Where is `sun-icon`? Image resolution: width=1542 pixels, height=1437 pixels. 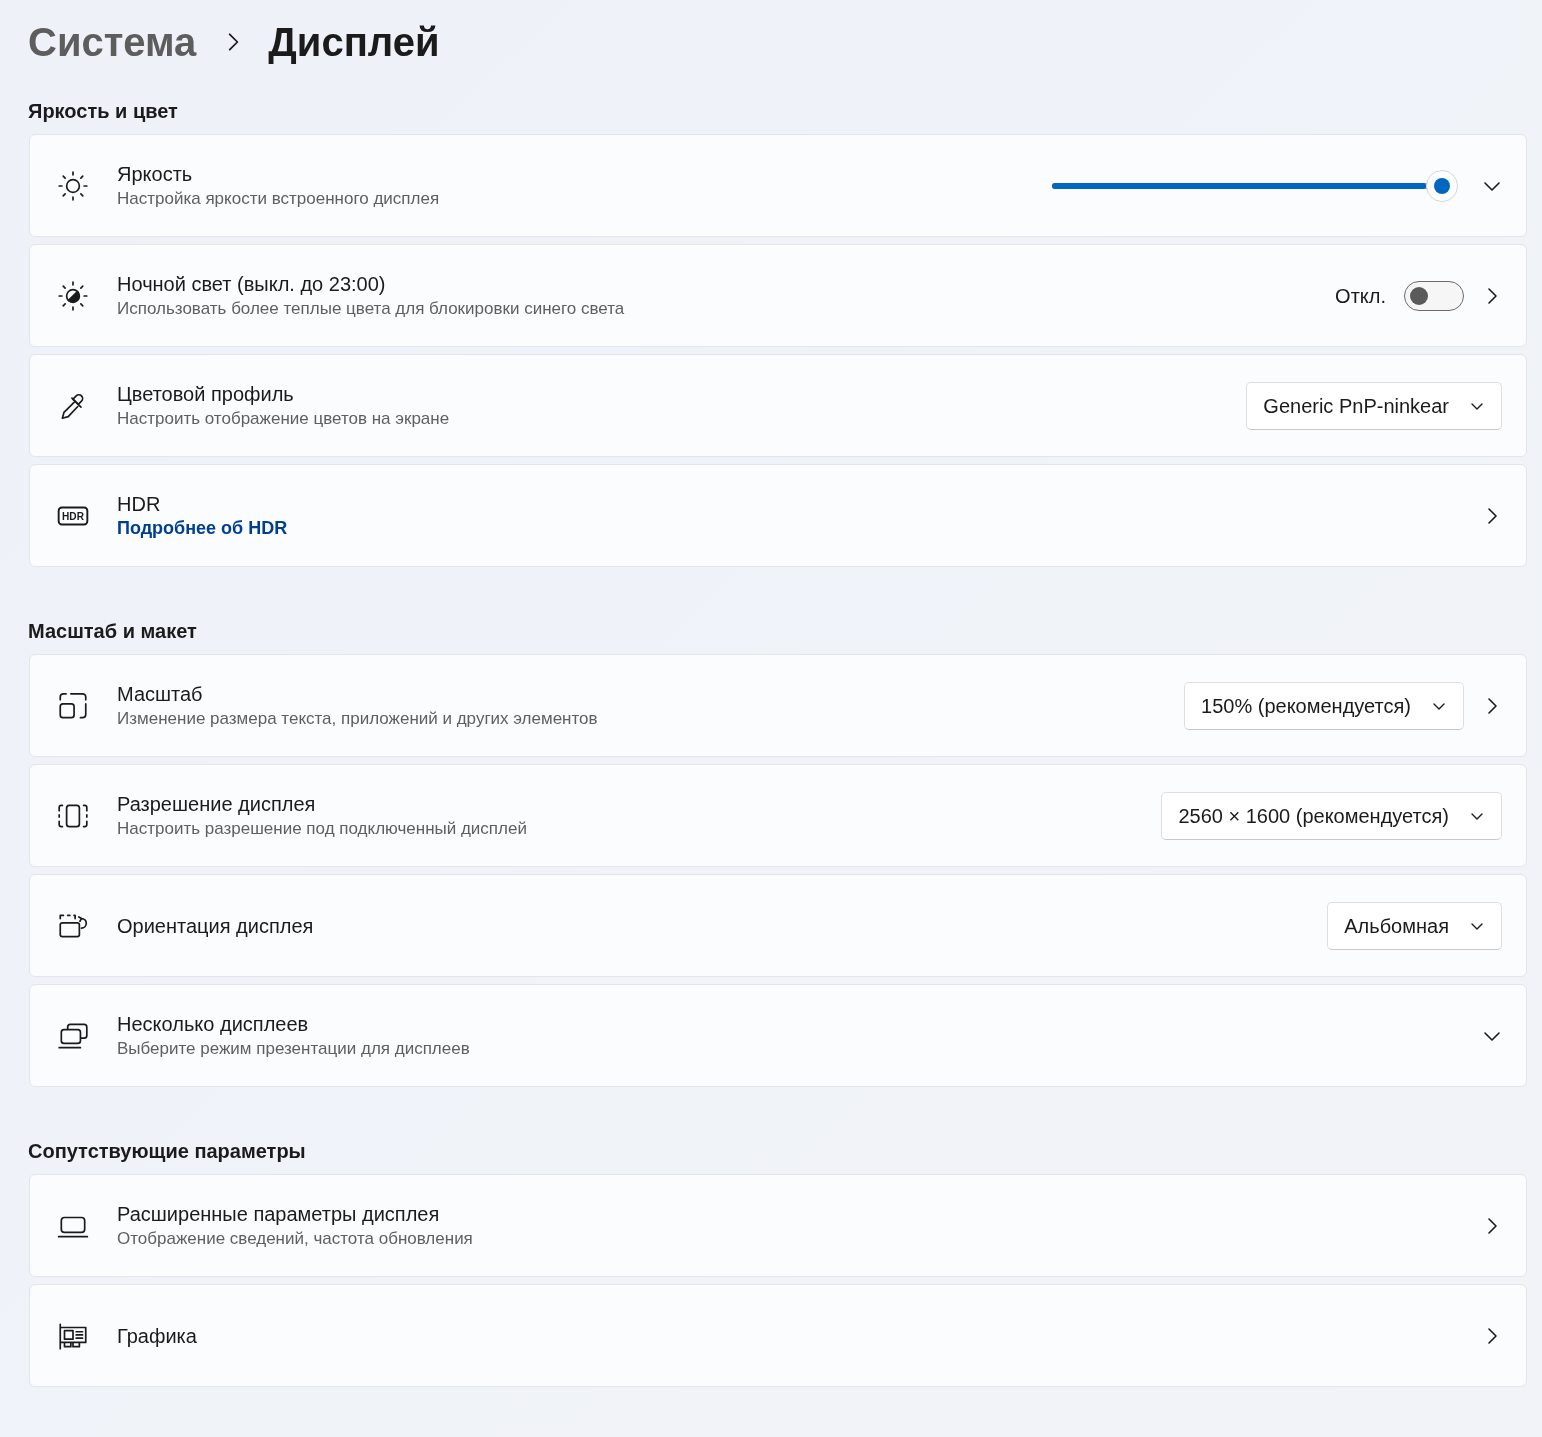 sun-icon is located at coordinates (73, 185).